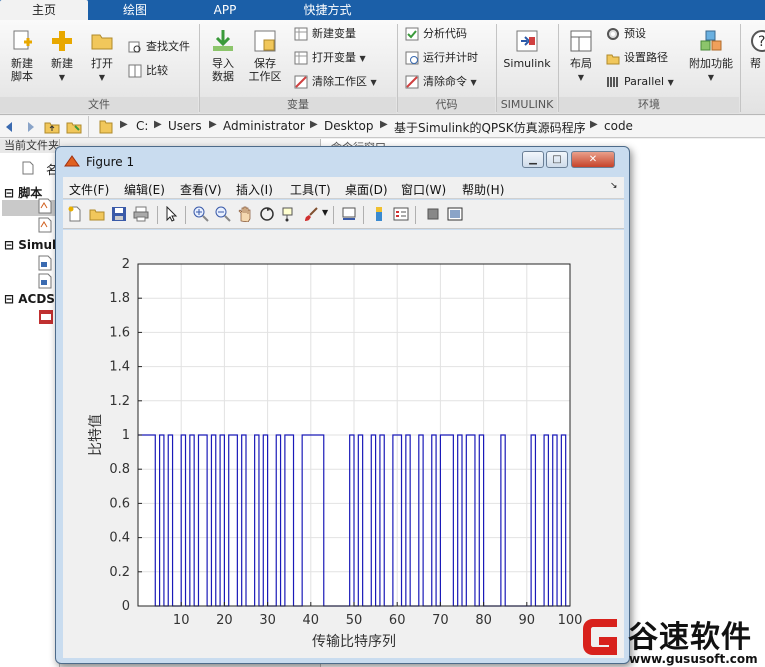 Image resolution: width=765 pixels, height=667 pixels. What do you see at coordinates (171, 214) in the screenshot?
I see `pointer-icon` at bounding box center [171, 214].